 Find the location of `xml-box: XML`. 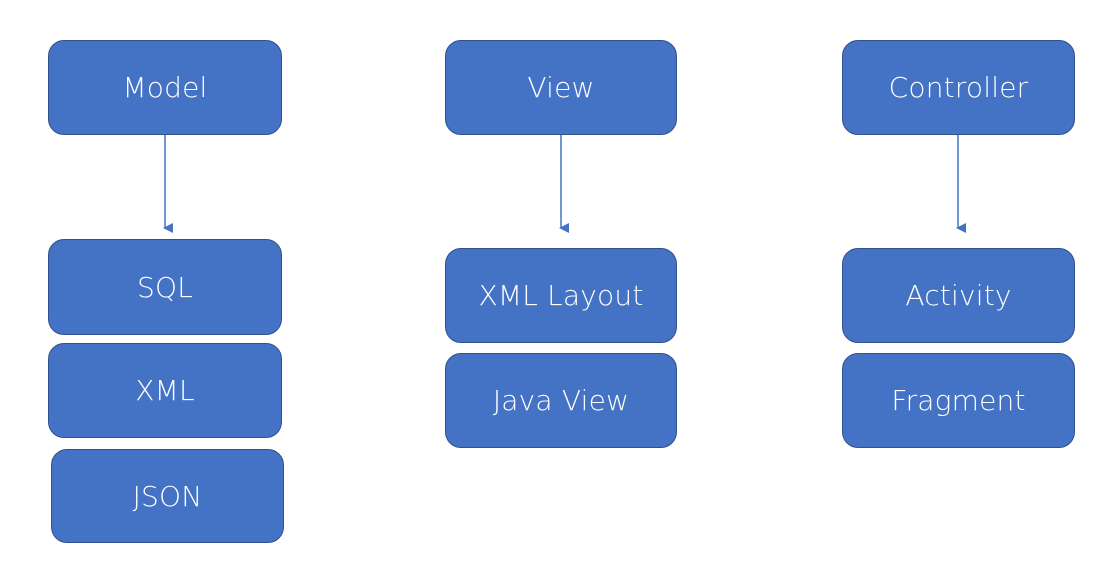

xml-box: XML is located at coordinates (165, 390).